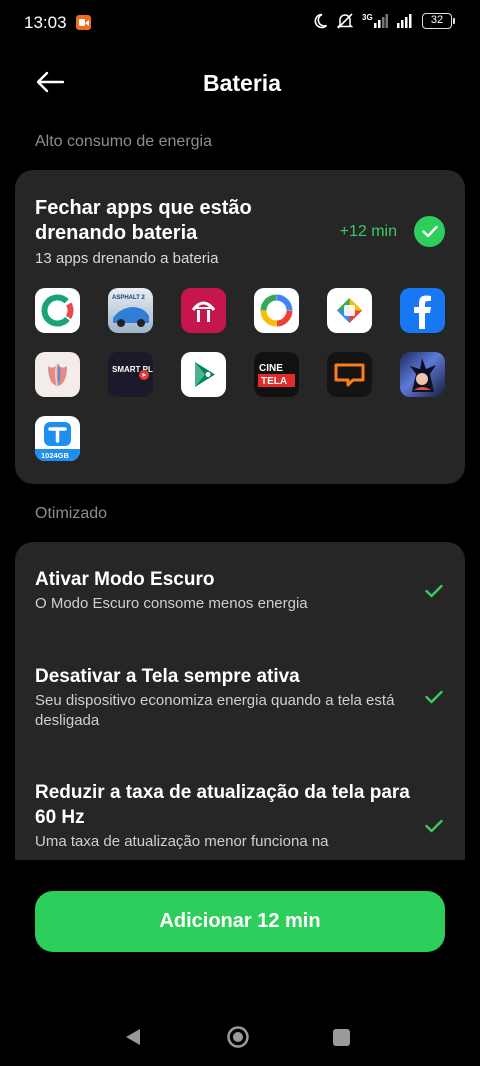 The image size is (480, 1066). I want to click on mute-bell-icon, so click(345, 21).